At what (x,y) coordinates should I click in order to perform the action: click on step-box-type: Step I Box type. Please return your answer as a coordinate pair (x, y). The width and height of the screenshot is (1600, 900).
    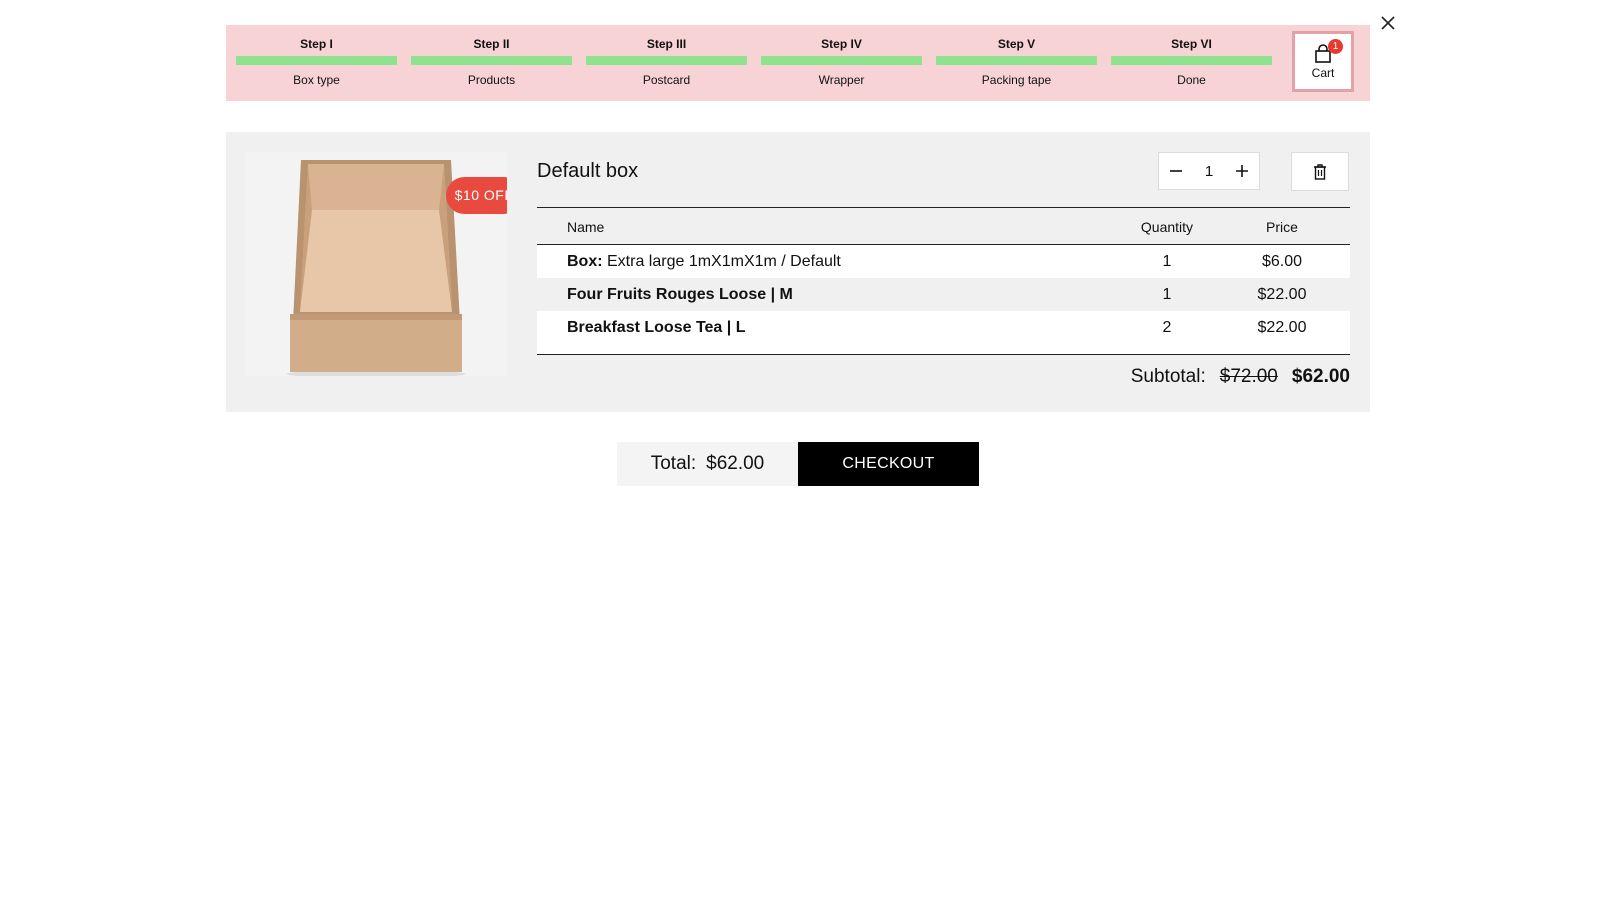
    Looking at the image, I should click on (316, 63).